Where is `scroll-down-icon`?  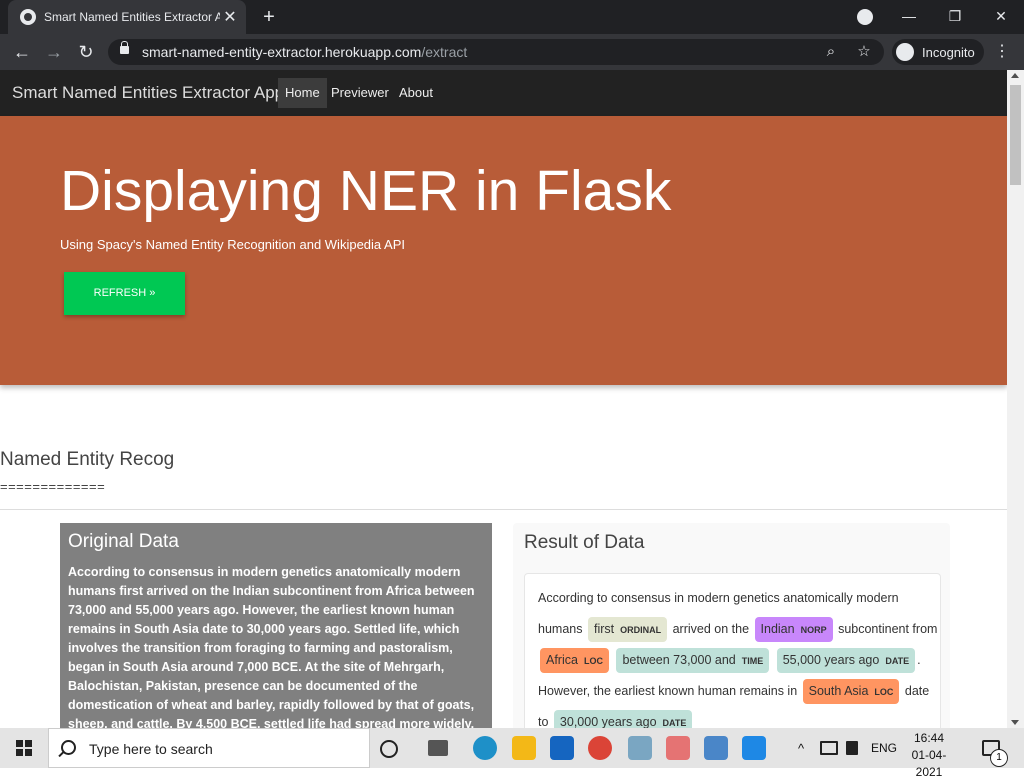 scroll-down-icon is located at coordinates (1015, 722).